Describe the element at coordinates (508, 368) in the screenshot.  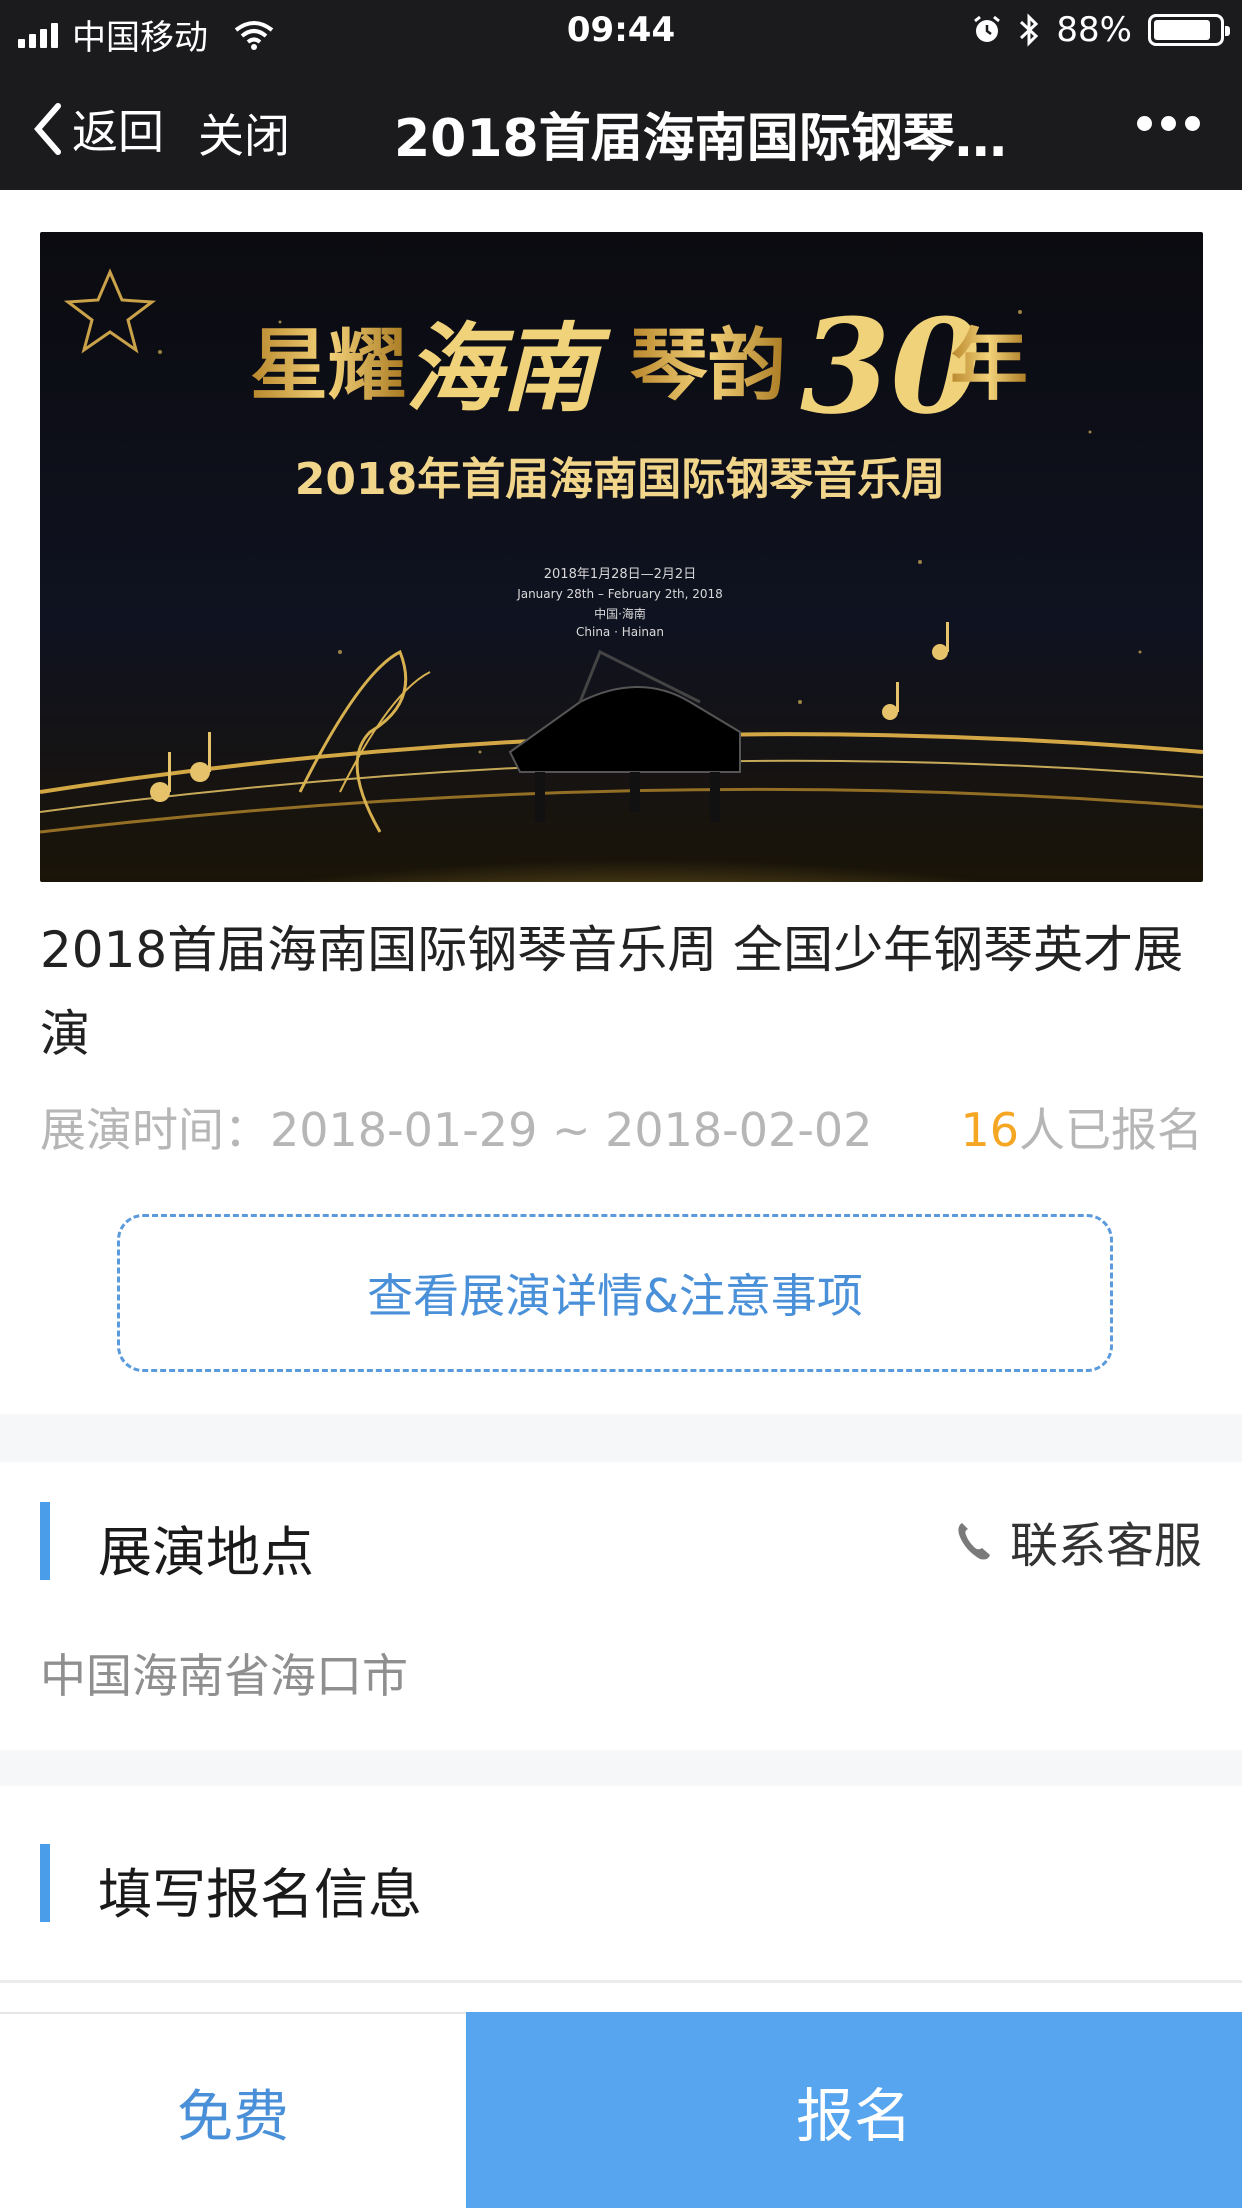
I see `banner-headline-script: 海南` at that location.